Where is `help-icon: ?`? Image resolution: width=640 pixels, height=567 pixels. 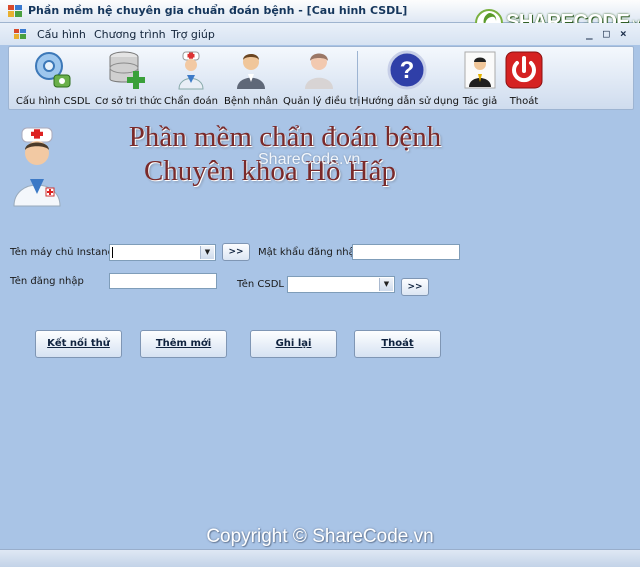
help-icon: ? is located at coordinates (407, 70).